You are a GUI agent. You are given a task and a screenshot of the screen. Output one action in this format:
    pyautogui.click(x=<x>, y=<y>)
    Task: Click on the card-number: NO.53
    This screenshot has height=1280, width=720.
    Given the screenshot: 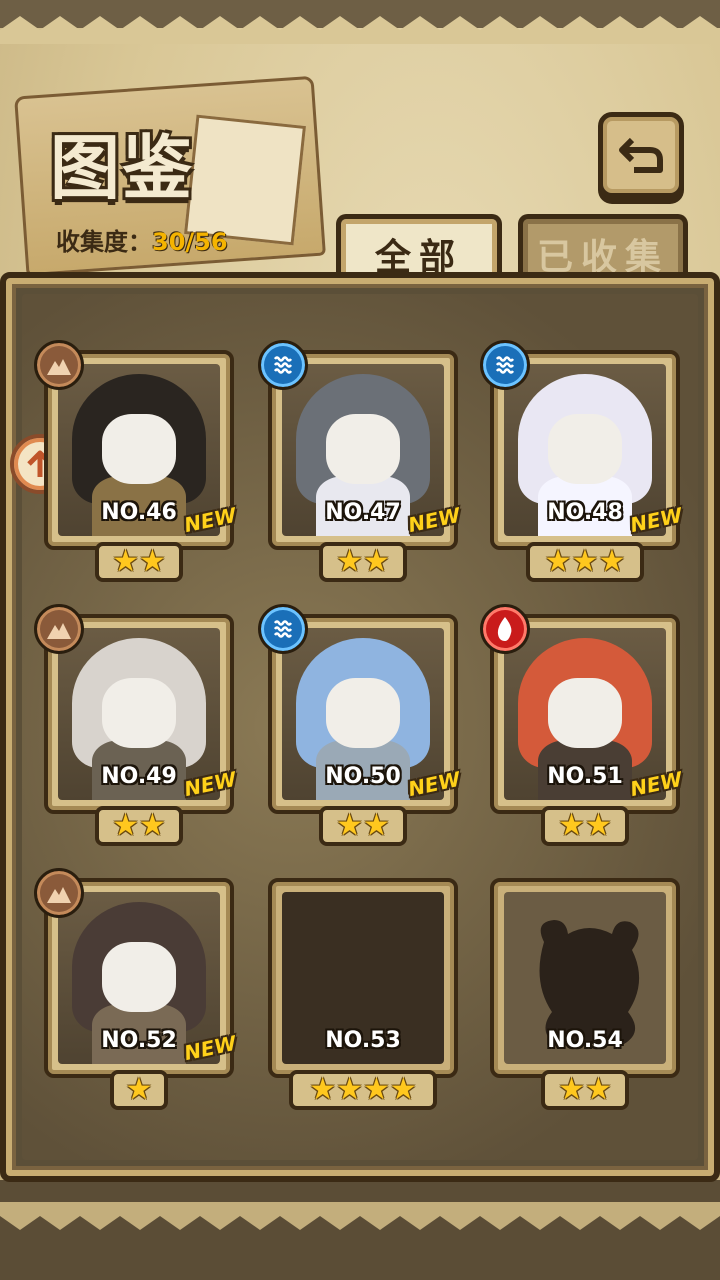 What is the action you would take?
    pyautogui.click(x=363, y=1040)
    